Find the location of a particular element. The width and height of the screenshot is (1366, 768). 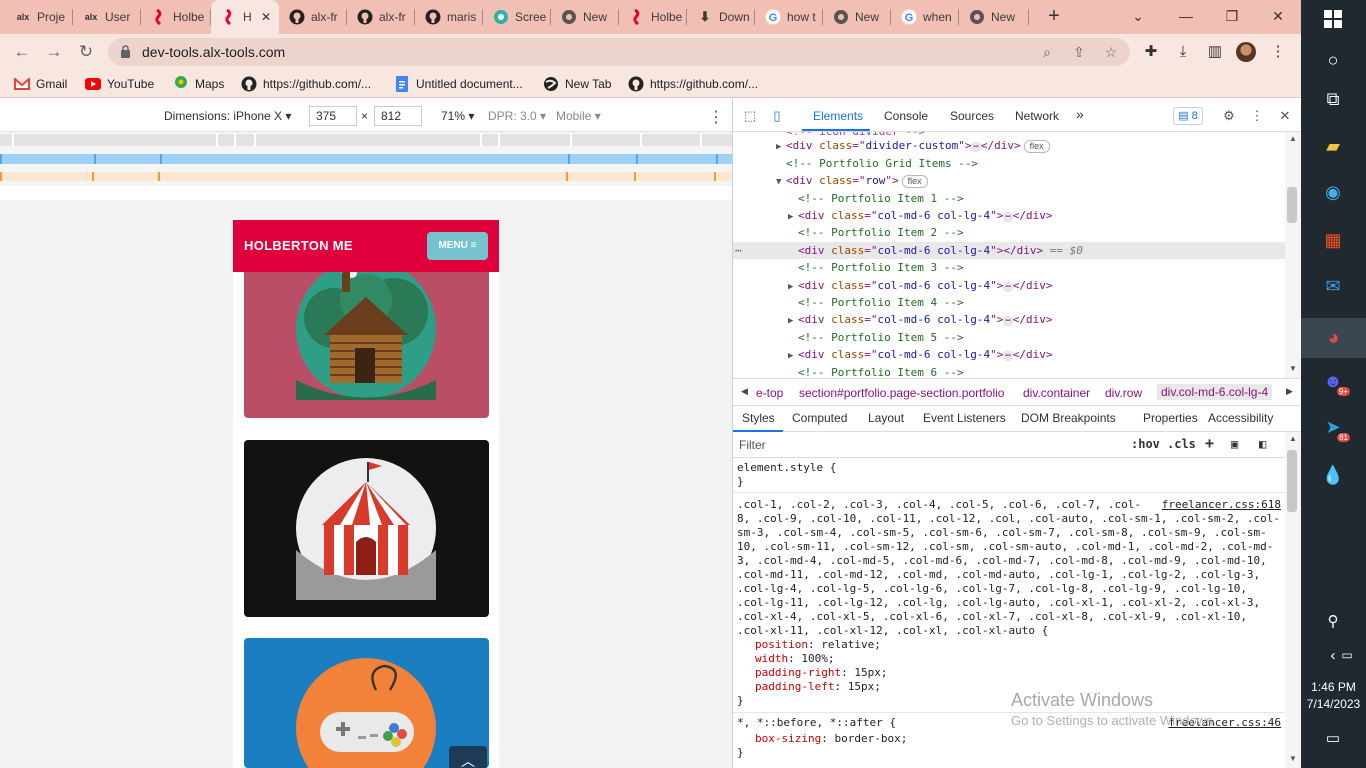

tab-1: alx User is located at coordinates (107, 17).